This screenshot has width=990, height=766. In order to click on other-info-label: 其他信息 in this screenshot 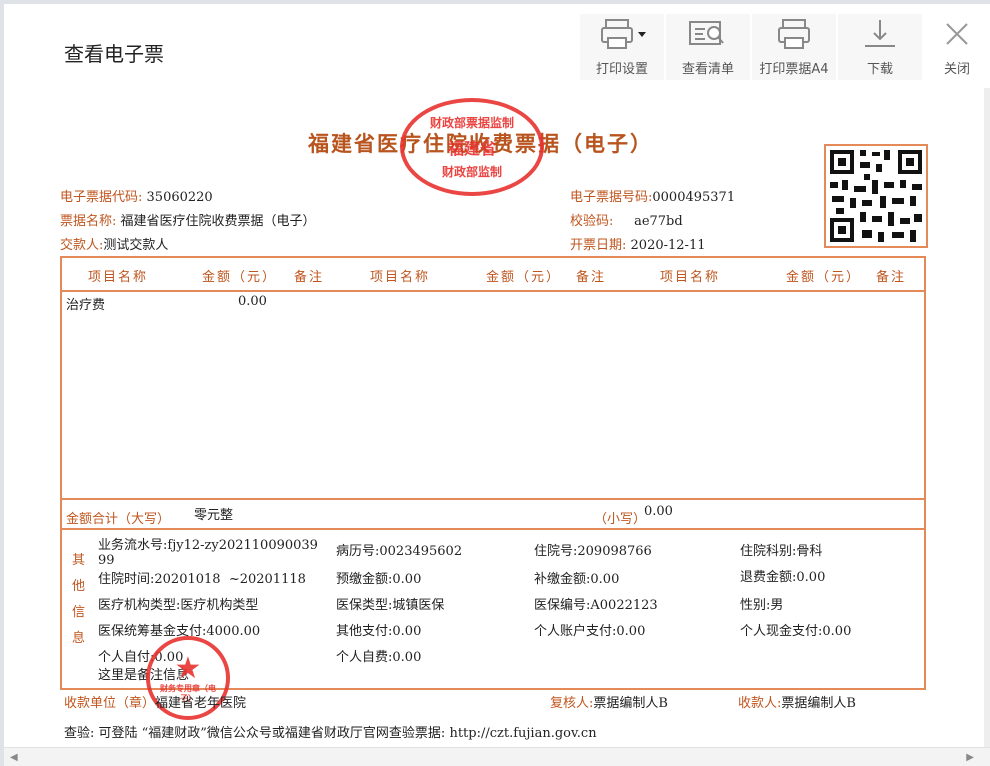, I will do `click(79, 600)`.